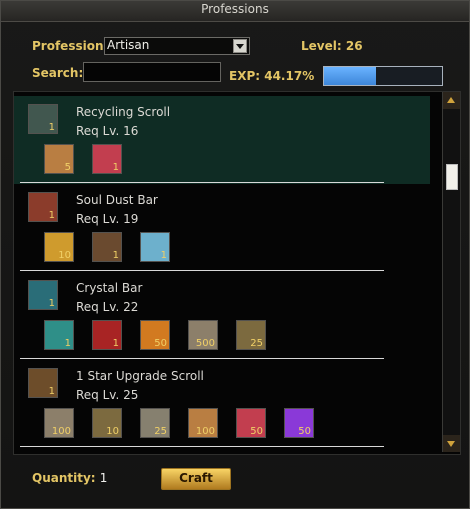 This screenshot has width=470, height=509. What do you see at coordinates (289, 76) in the screenshot?
I see `exp-value: 44.17%` at bounding box center [289, 76].